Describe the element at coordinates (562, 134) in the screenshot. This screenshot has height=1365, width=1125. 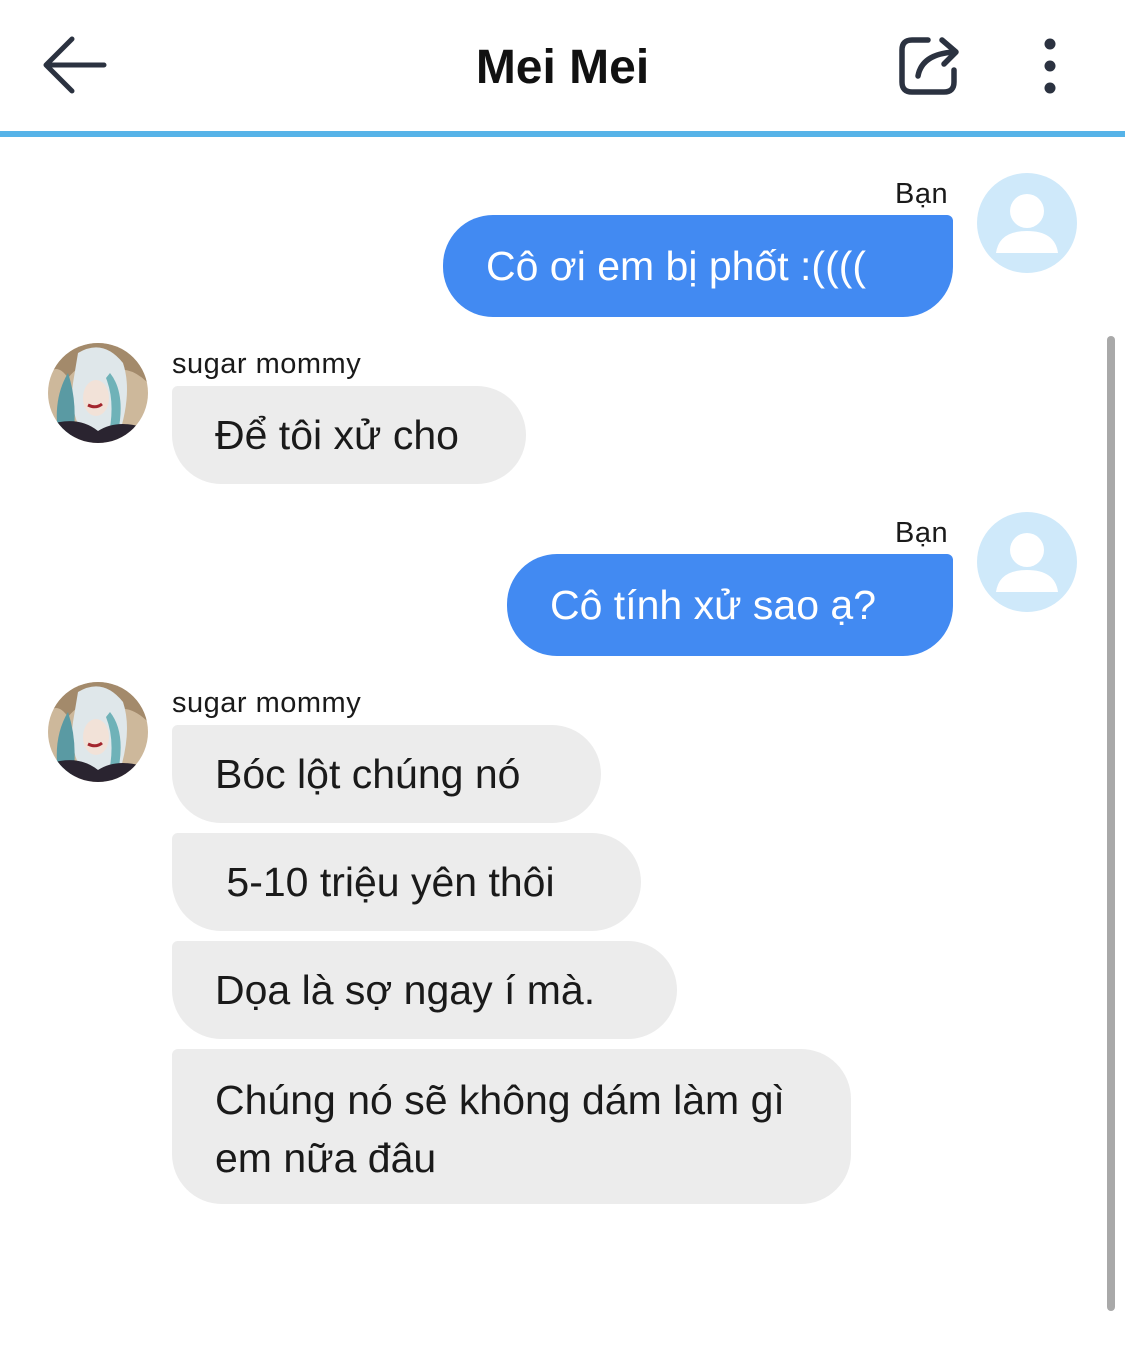
I see `header-divider` at that location.